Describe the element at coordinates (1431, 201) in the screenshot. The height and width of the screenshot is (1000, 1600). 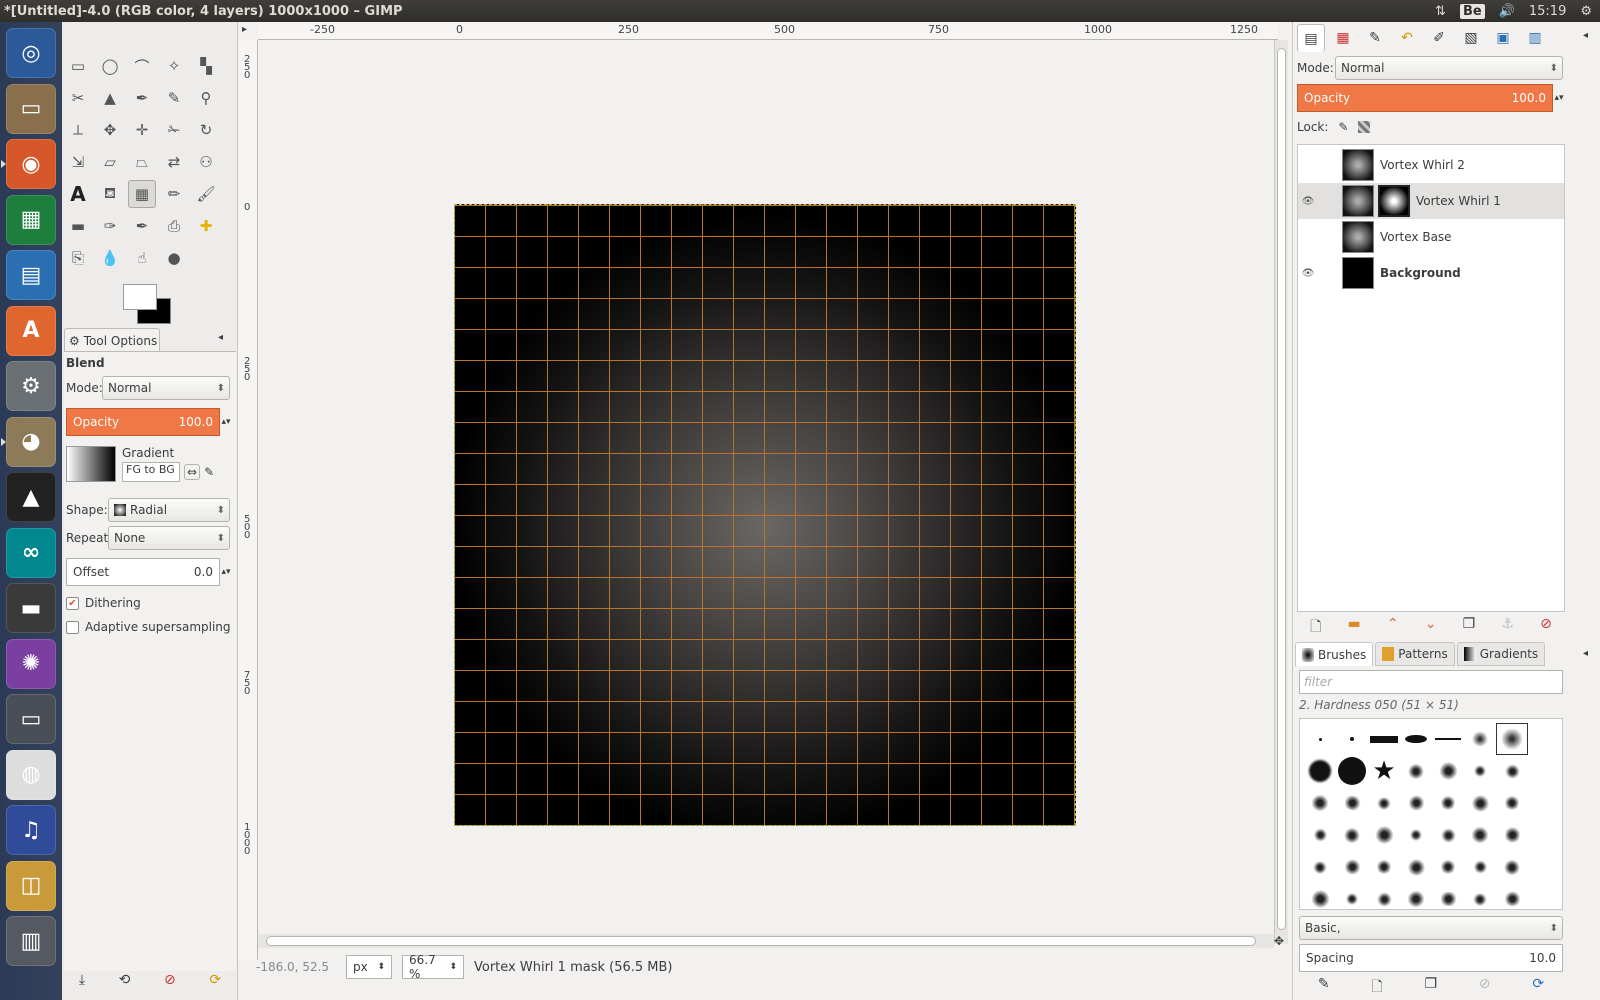
I see `layer-row: 👁 Vortex Whirl 1` at that location.